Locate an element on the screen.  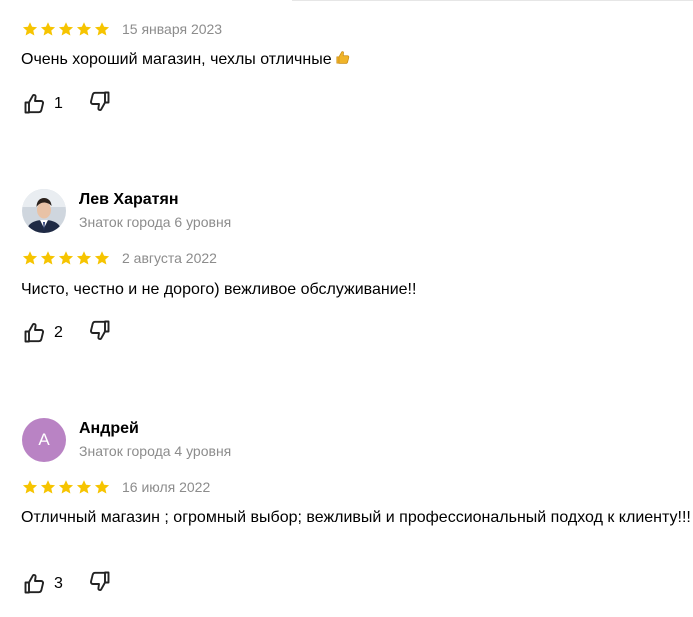
author-name: Лев Харатян is located at coordinates (155, 200).